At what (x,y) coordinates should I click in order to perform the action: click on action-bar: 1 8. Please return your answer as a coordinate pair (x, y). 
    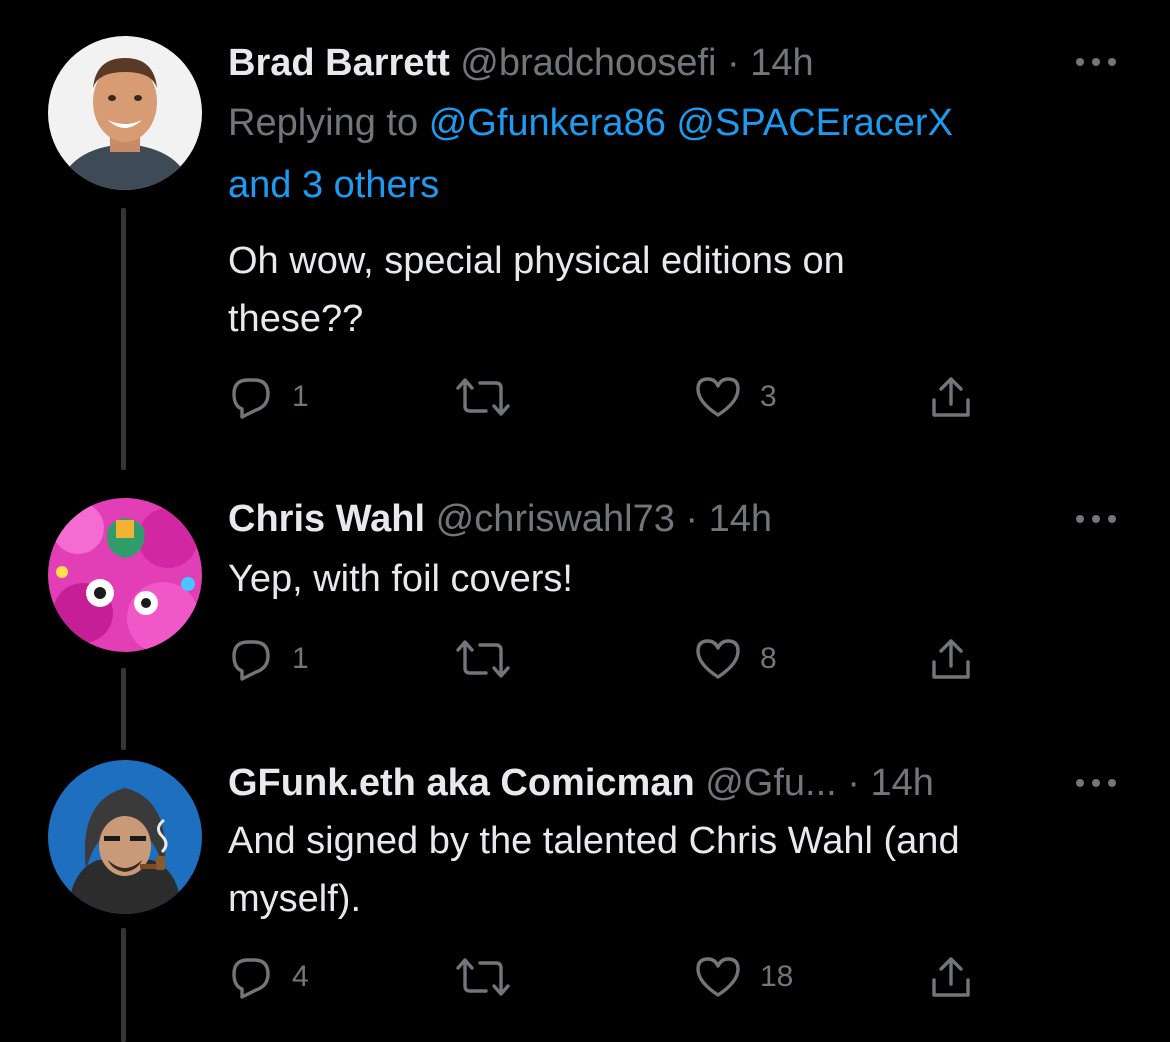
    Looking at the image, I should click on (608, 659).